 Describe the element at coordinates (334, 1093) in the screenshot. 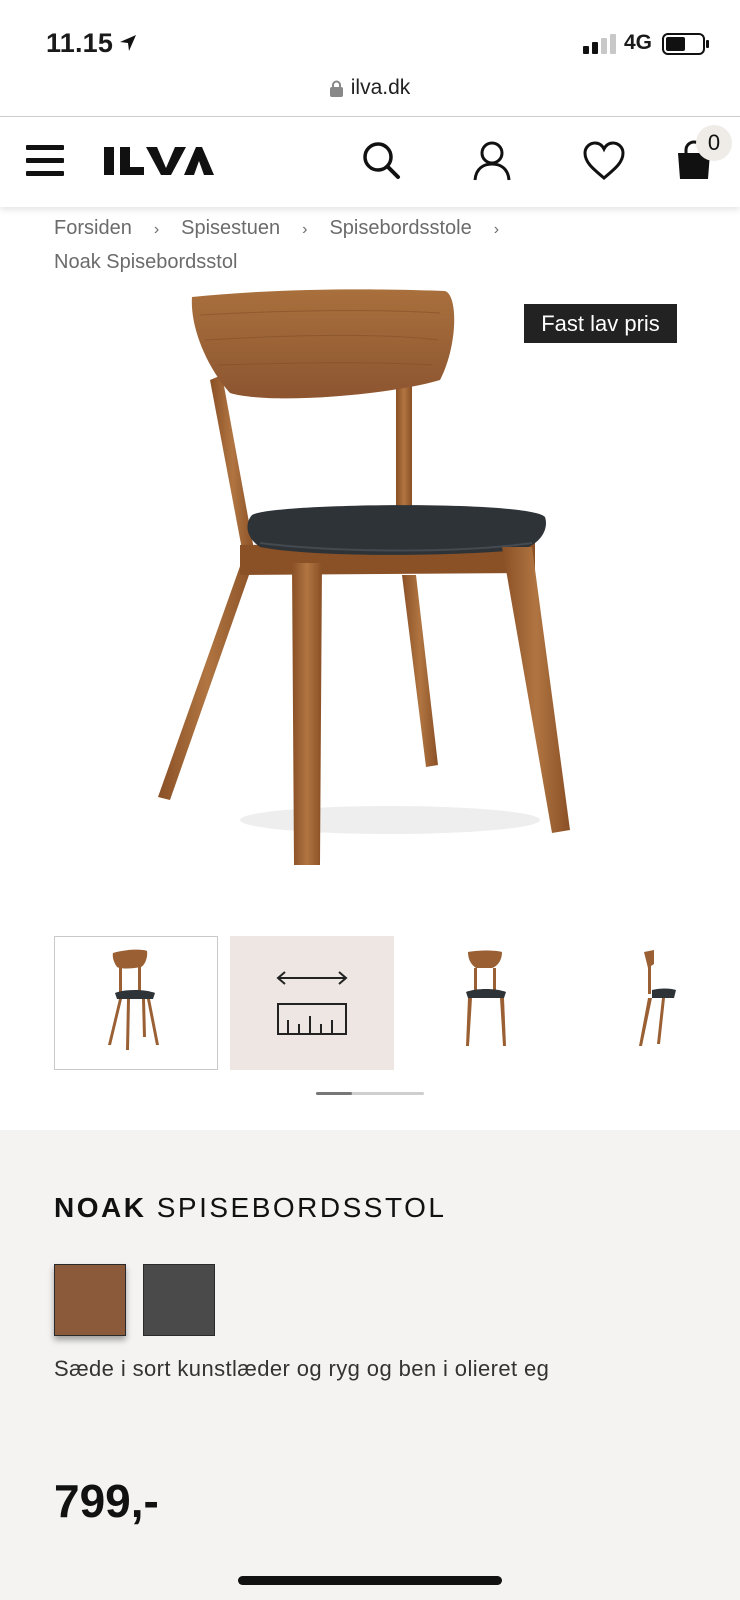

I see `carousel-scroll-thumb` at that location.